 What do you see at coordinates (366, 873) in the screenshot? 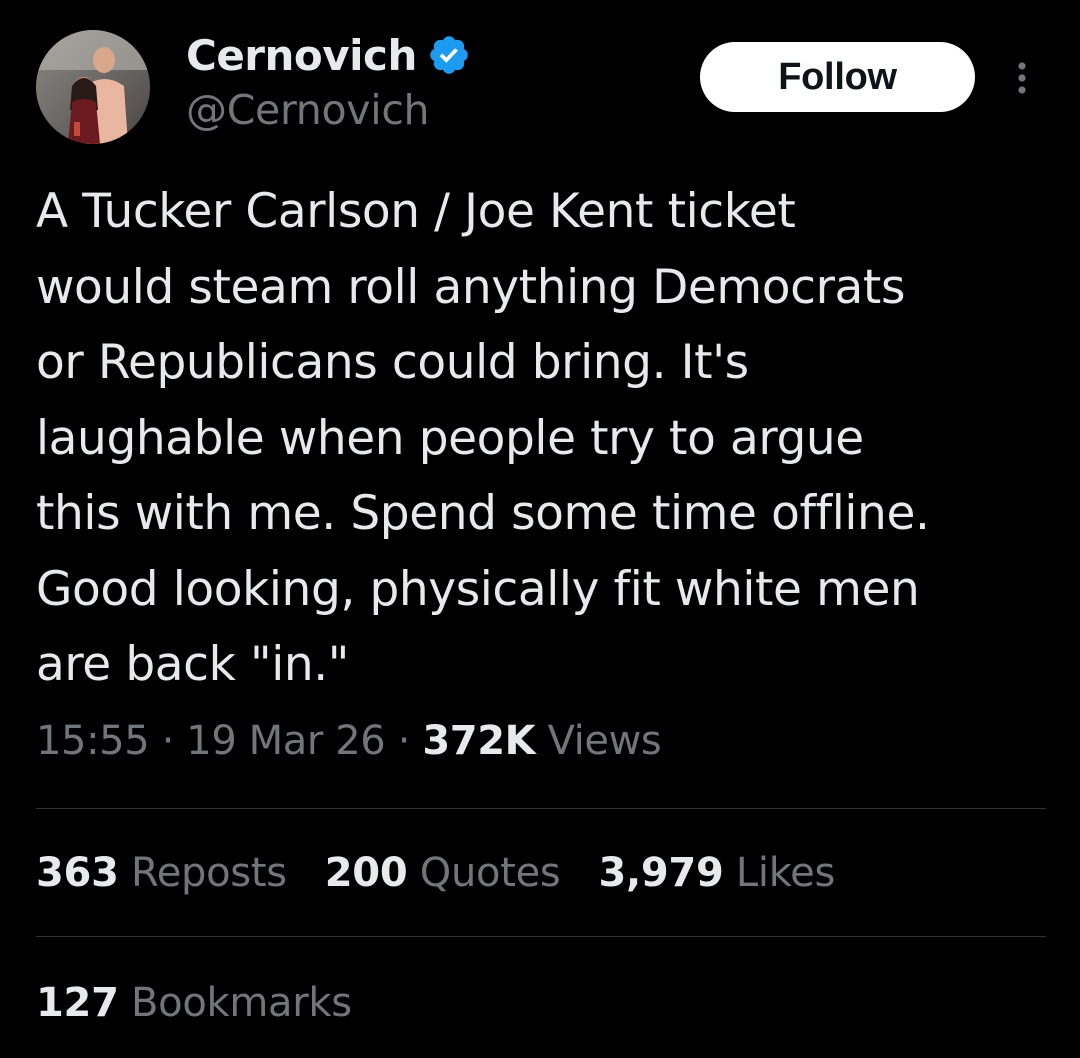
I see `quotes-count: 200` at bounding box center [366, 873].